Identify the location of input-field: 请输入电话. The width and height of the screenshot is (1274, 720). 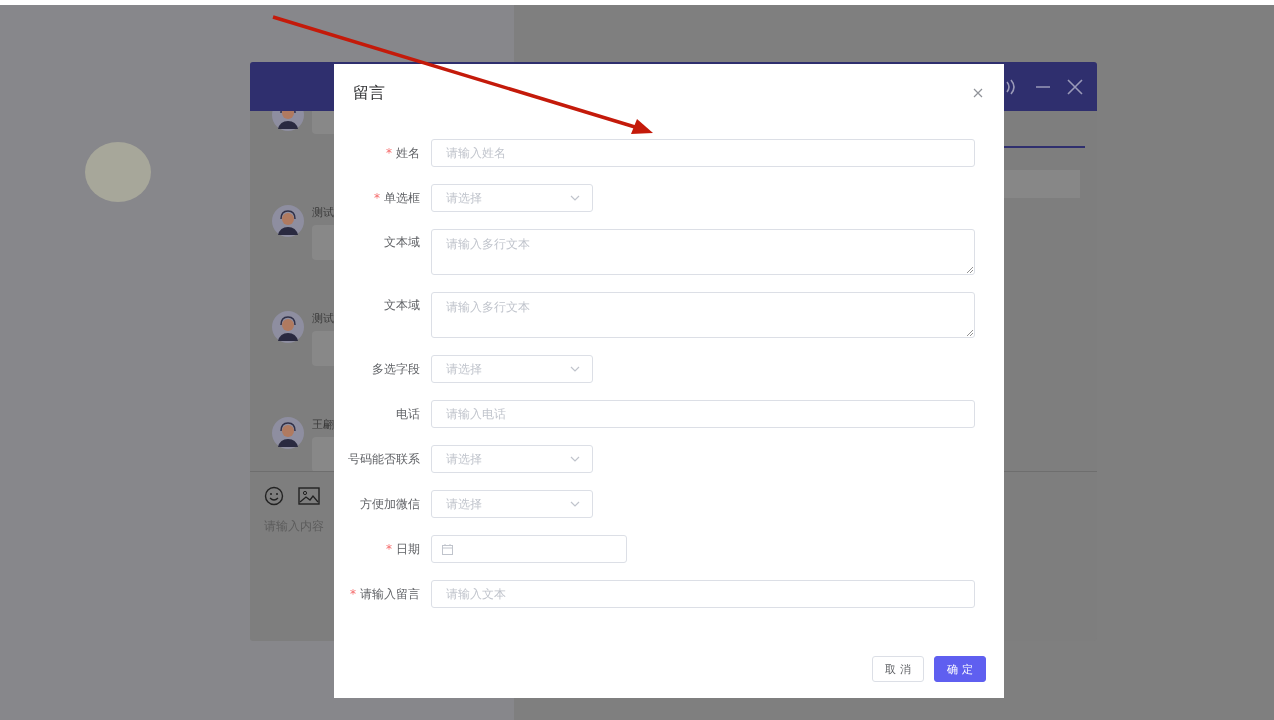
(703, 414).